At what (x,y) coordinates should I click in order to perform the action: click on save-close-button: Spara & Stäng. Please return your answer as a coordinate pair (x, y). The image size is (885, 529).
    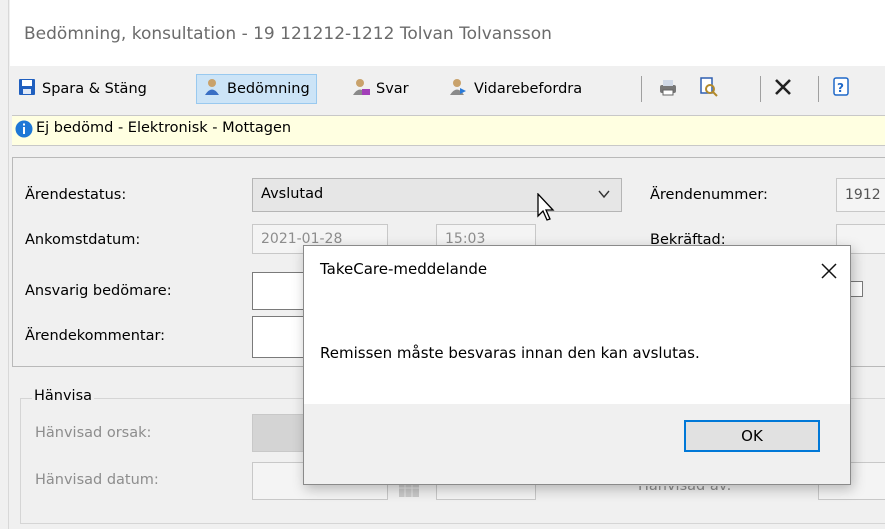
    Looking at the image, I should click on (82, 89).